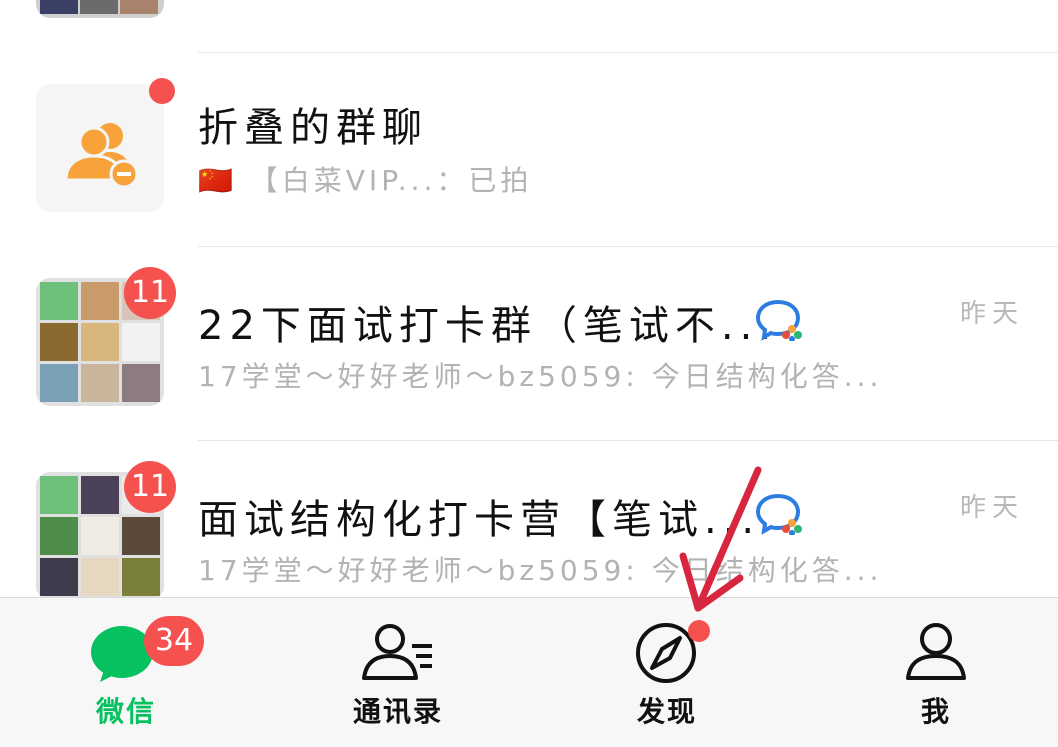 The image size is (1058, 747). Describe the element at coordinates (397, 711) in the screenshot. I see `tab-label: 通讯录` at that location.